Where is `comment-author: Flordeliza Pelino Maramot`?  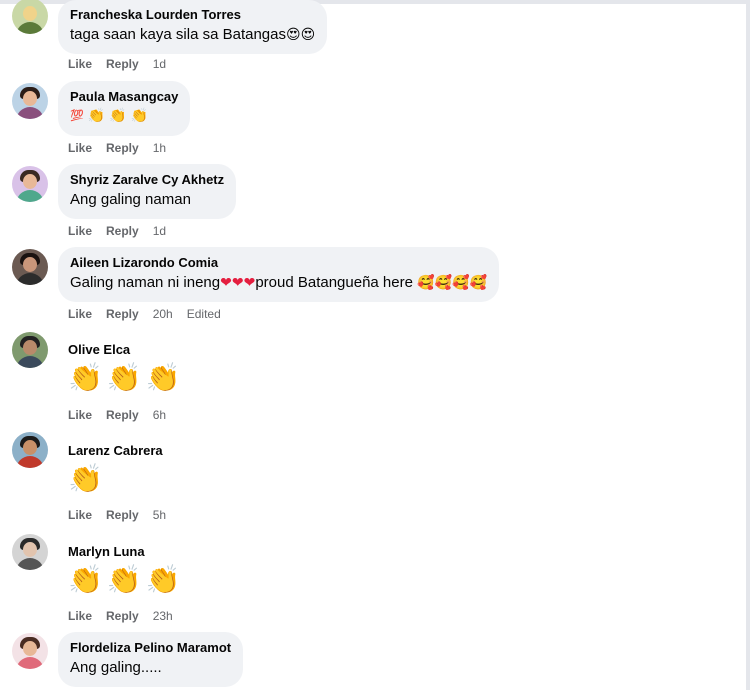 comment-author: Flordeliza Pelino Maramot is located at coordinates (150, 647).